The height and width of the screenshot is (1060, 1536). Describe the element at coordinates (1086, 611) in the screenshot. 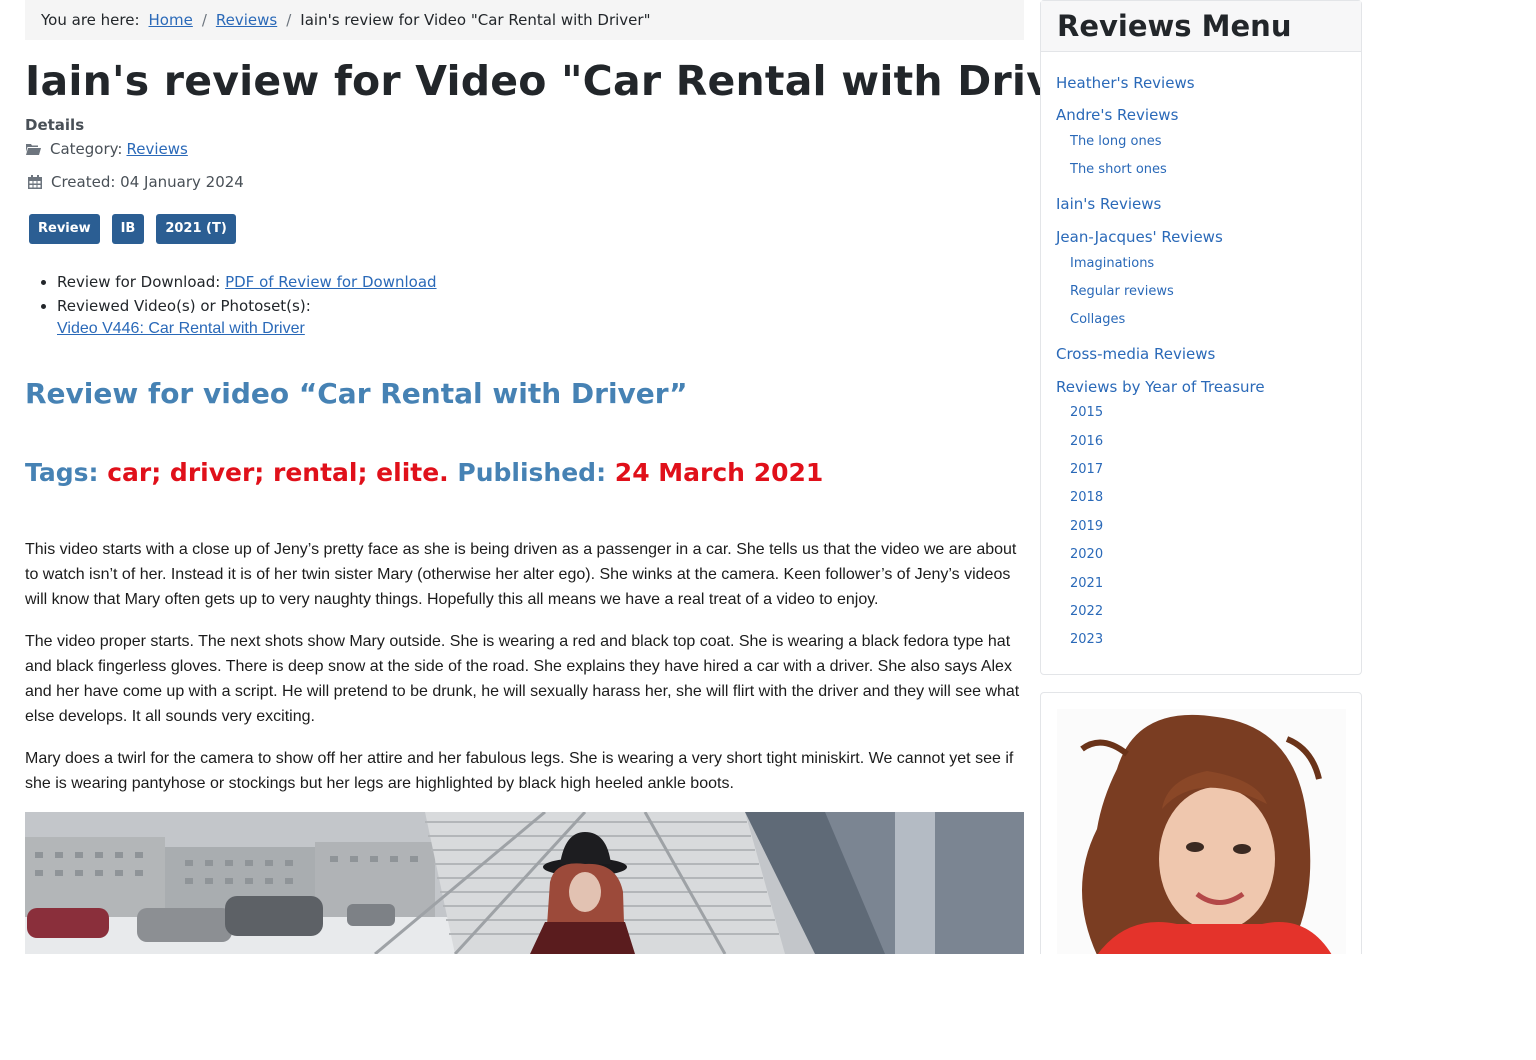

I see `menu-item-year-2022: 2022` at that location.